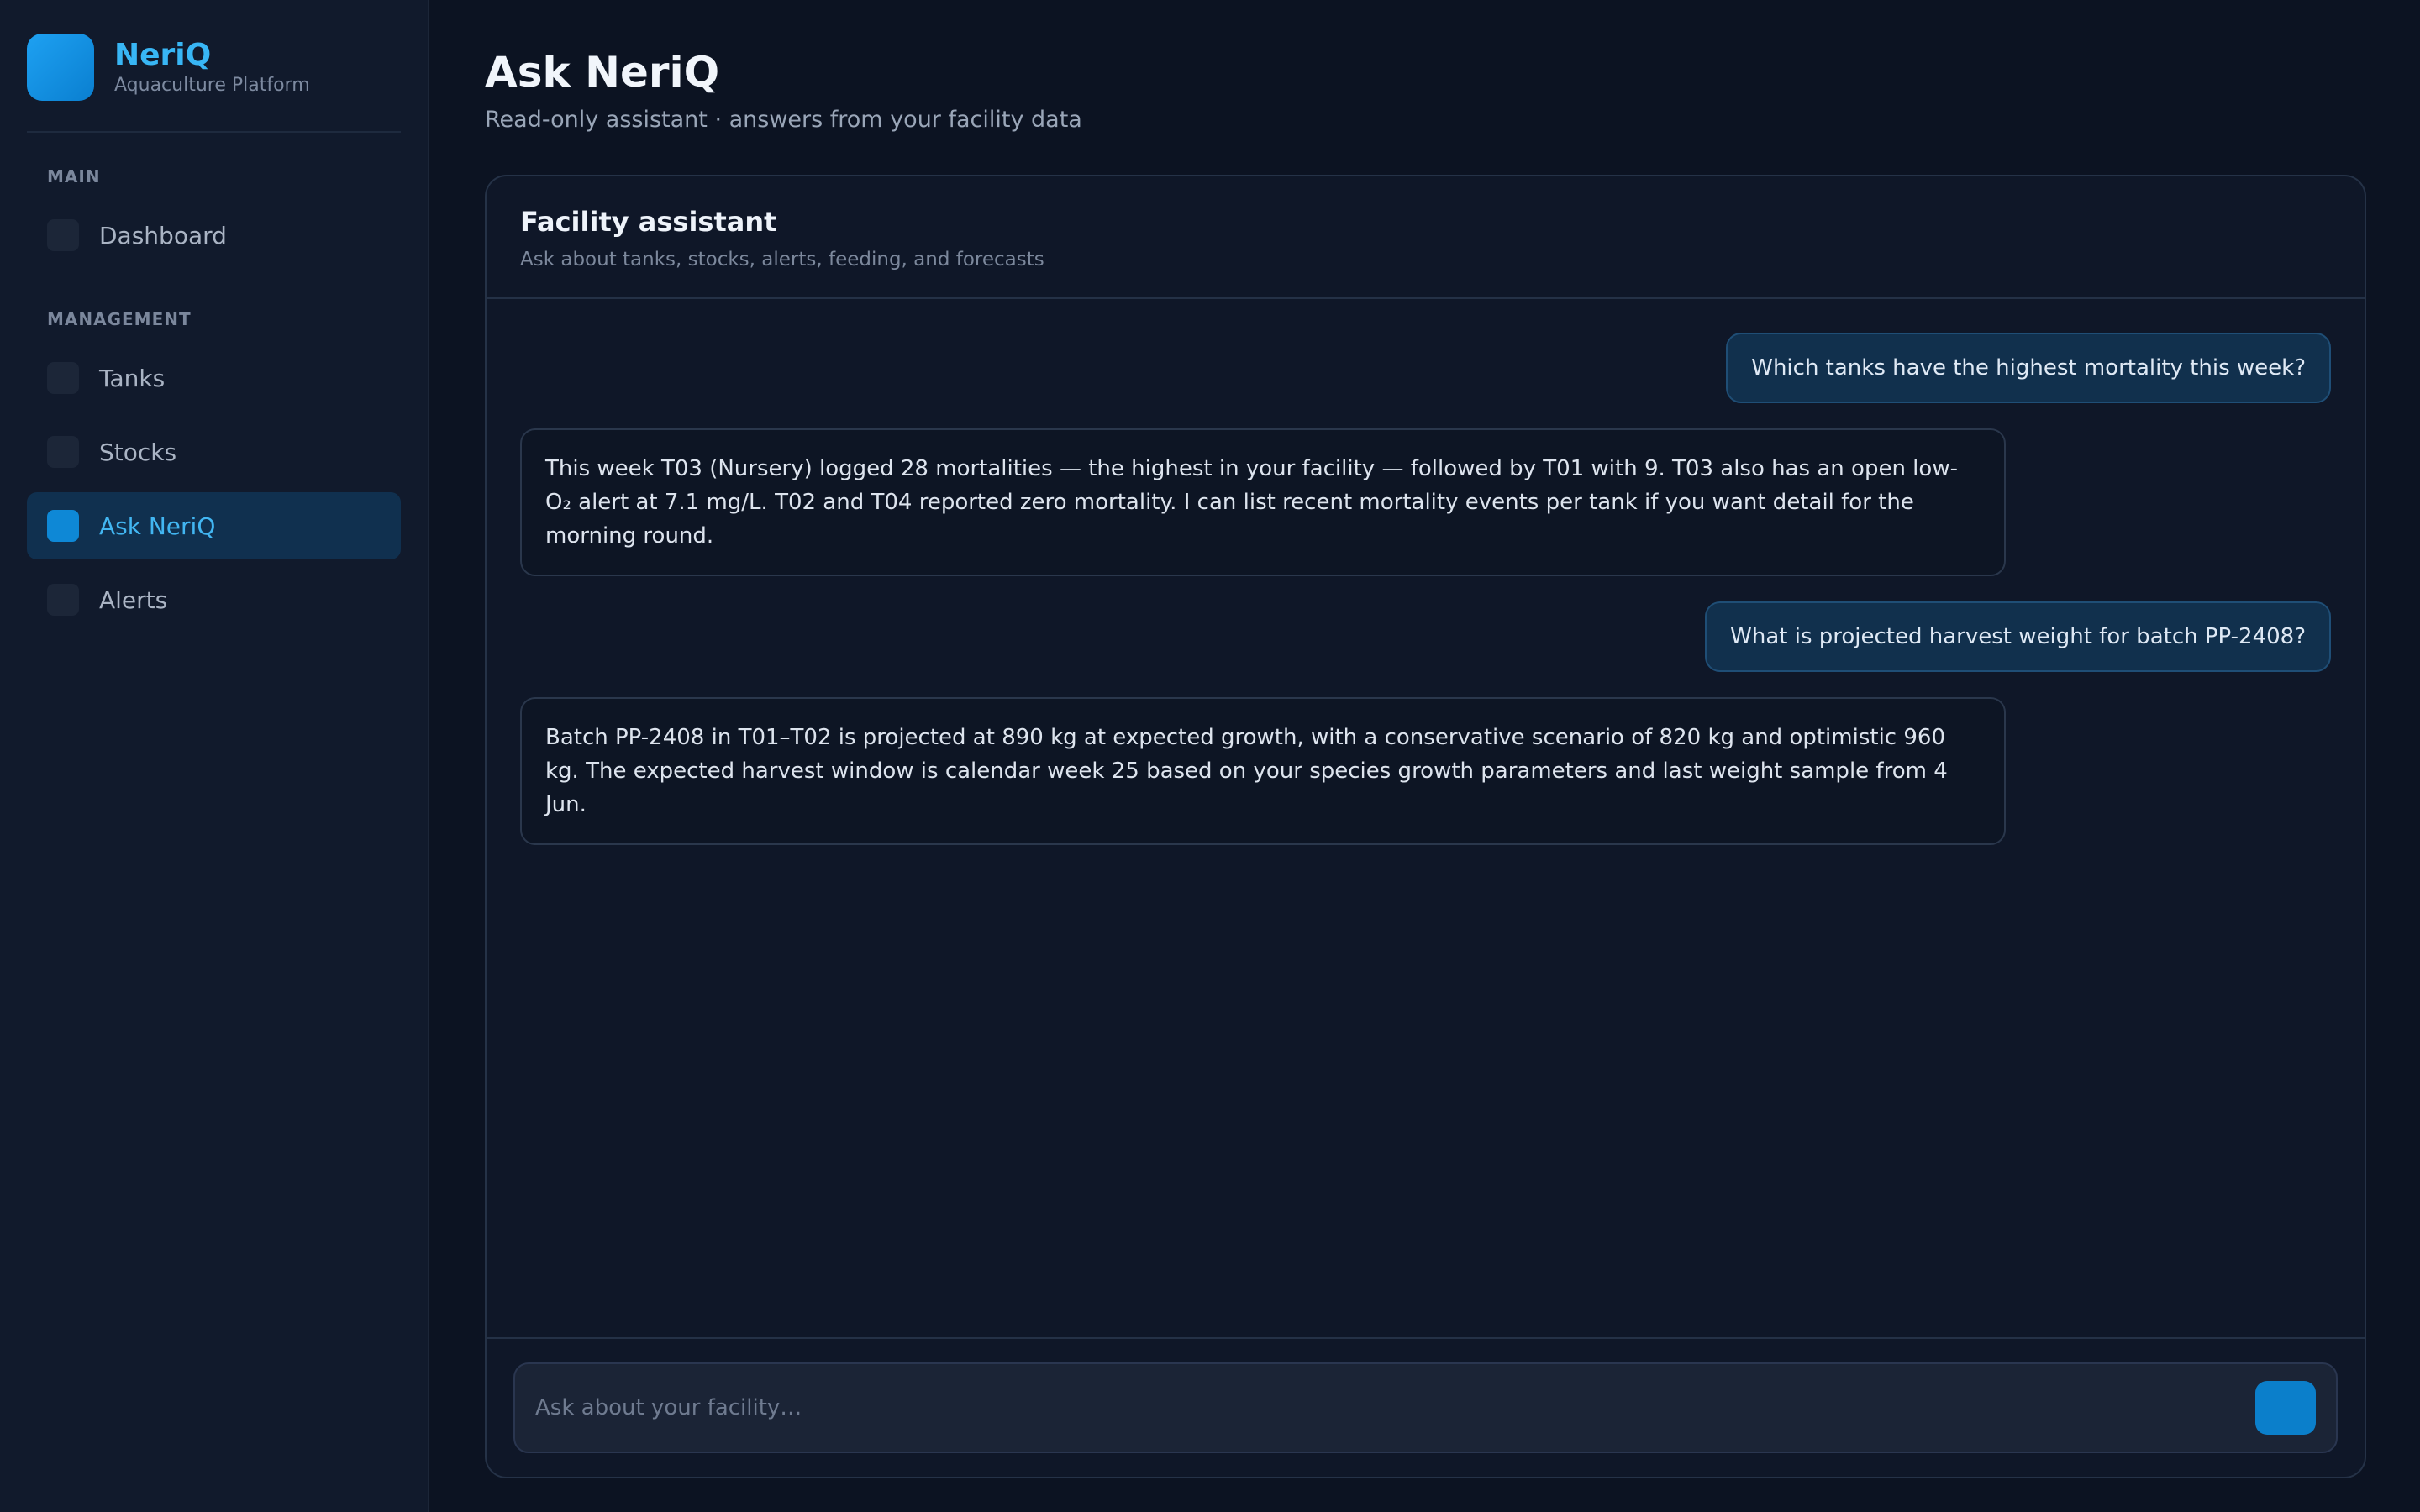 This screenshot has height=1512, width=2420. Describe the element at coordinates (163, 55) in the screenshot. I see `brand-name: NeriQ` at that location.